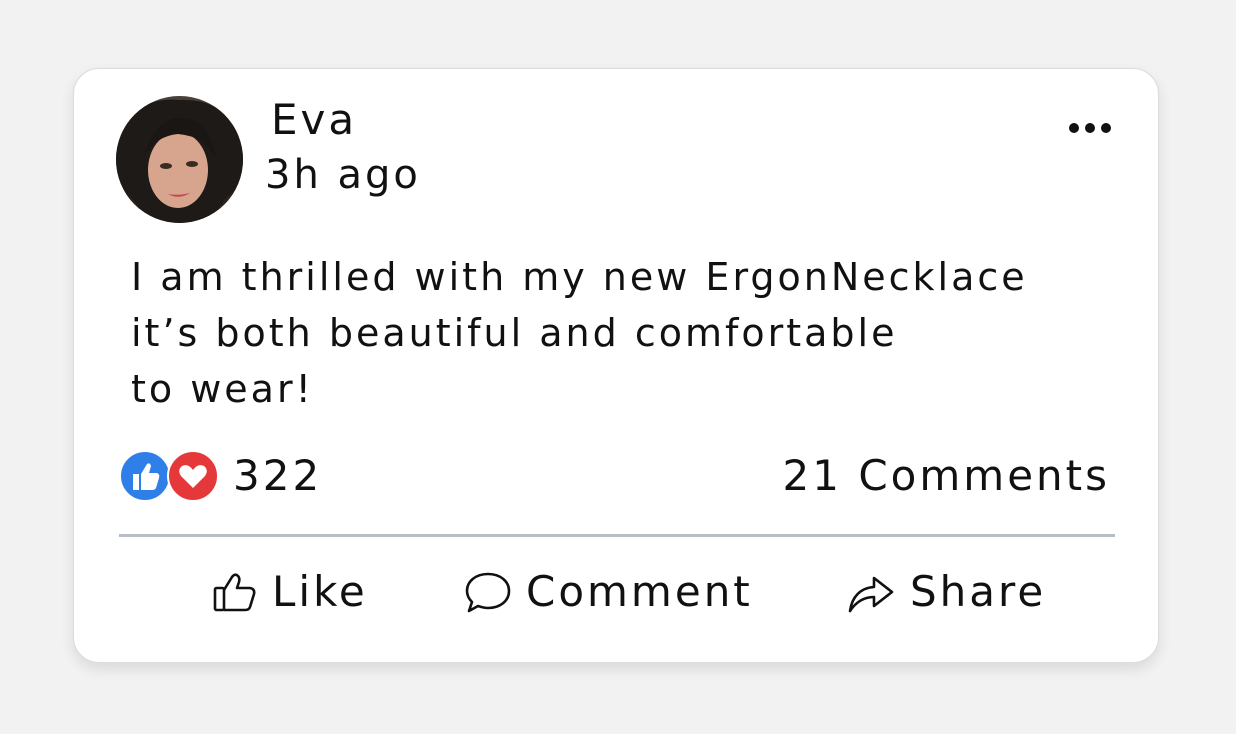 The width and height of the screenshot is (1236, 734). I want to click on comment-button: Comment, so click(608, 592).